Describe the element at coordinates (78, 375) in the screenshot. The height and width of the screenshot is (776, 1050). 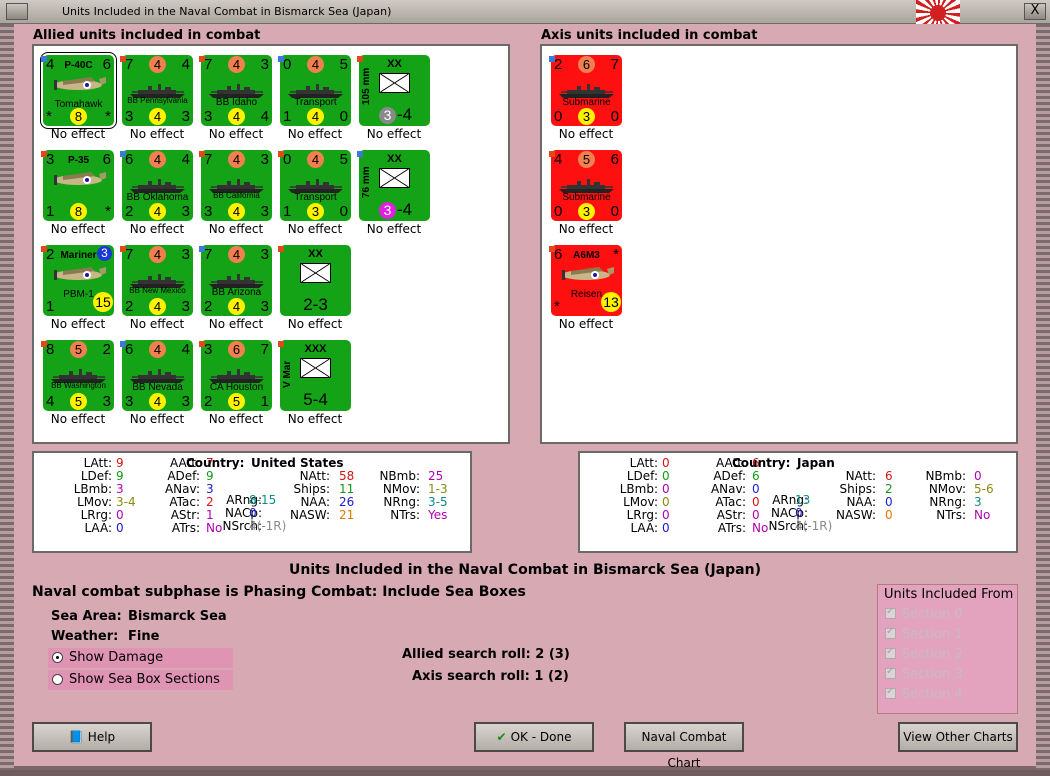
I see `unit-counter: 8 2 4 3 5 5 BB Washington` at that location.